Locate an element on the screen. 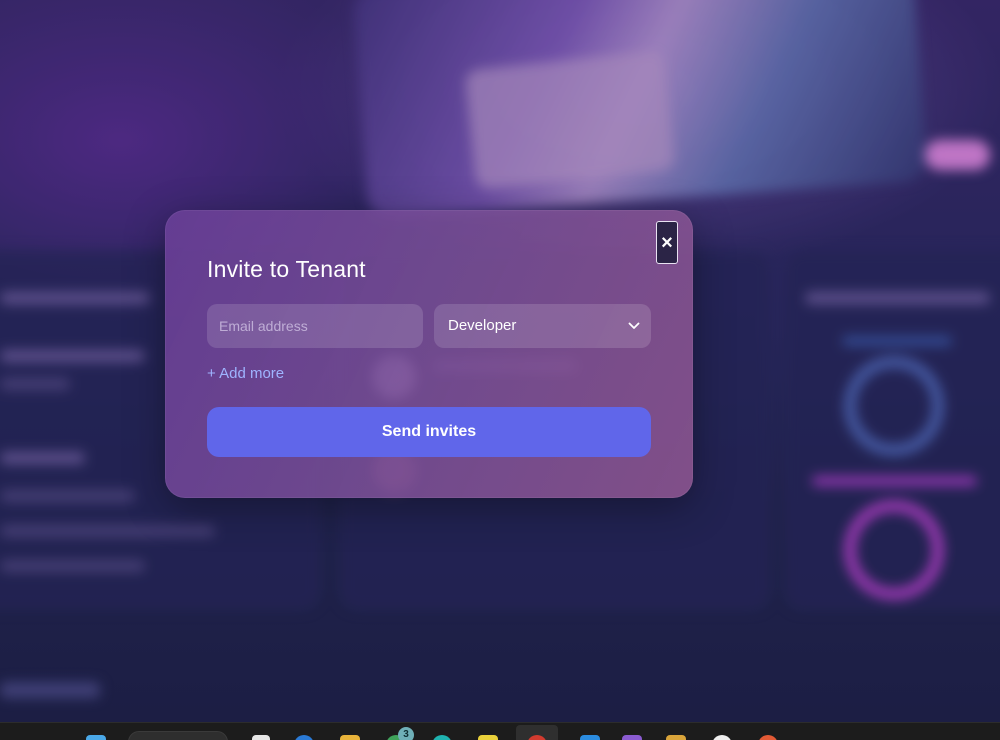 This screenshot has height=740, width=1000. dialog-title: Invite to Tenant is located at coordinates (286, 269).